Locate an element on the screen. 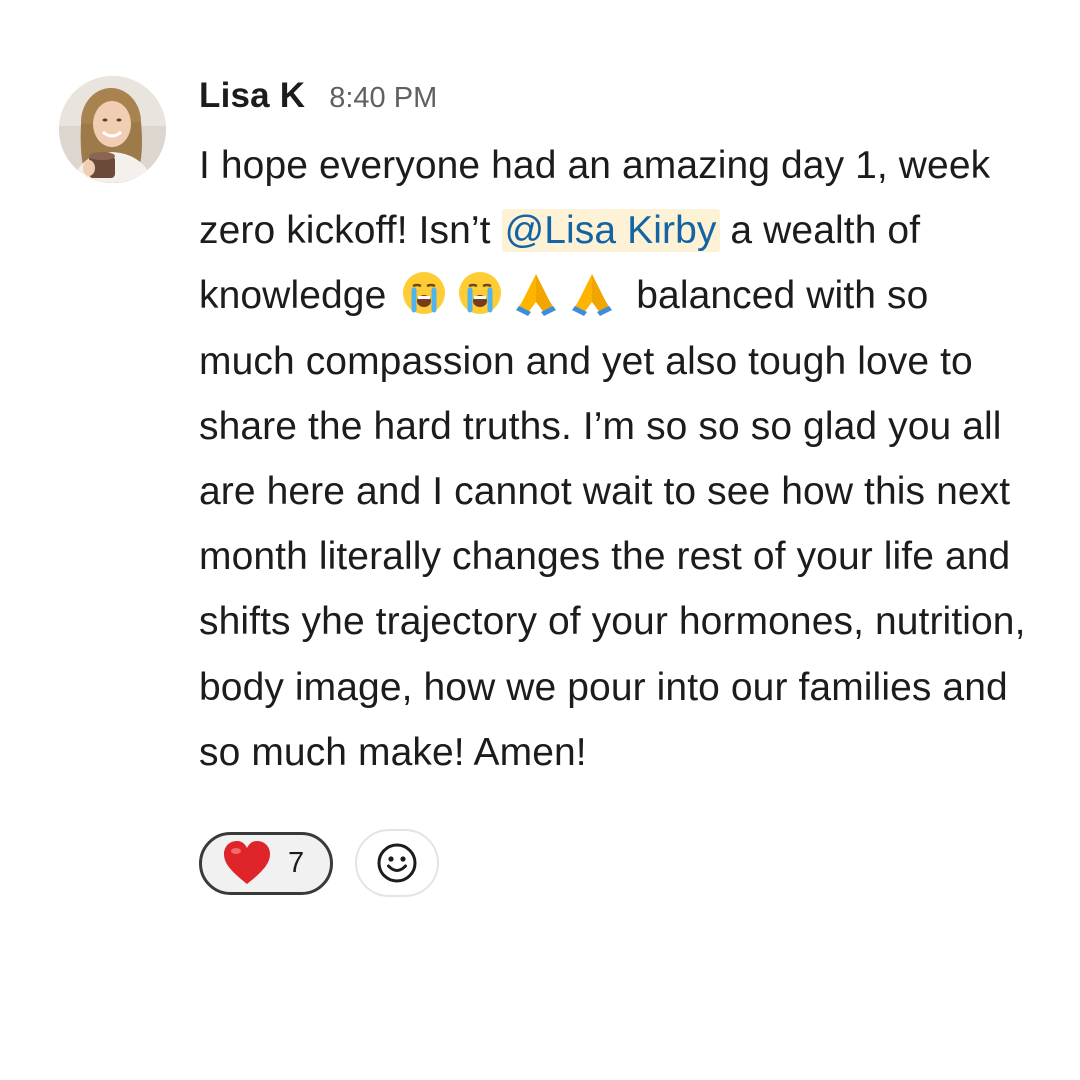 The width and height of the screenshot is (1080, 1080). avatar-photo is located at coordinates (112, 129).